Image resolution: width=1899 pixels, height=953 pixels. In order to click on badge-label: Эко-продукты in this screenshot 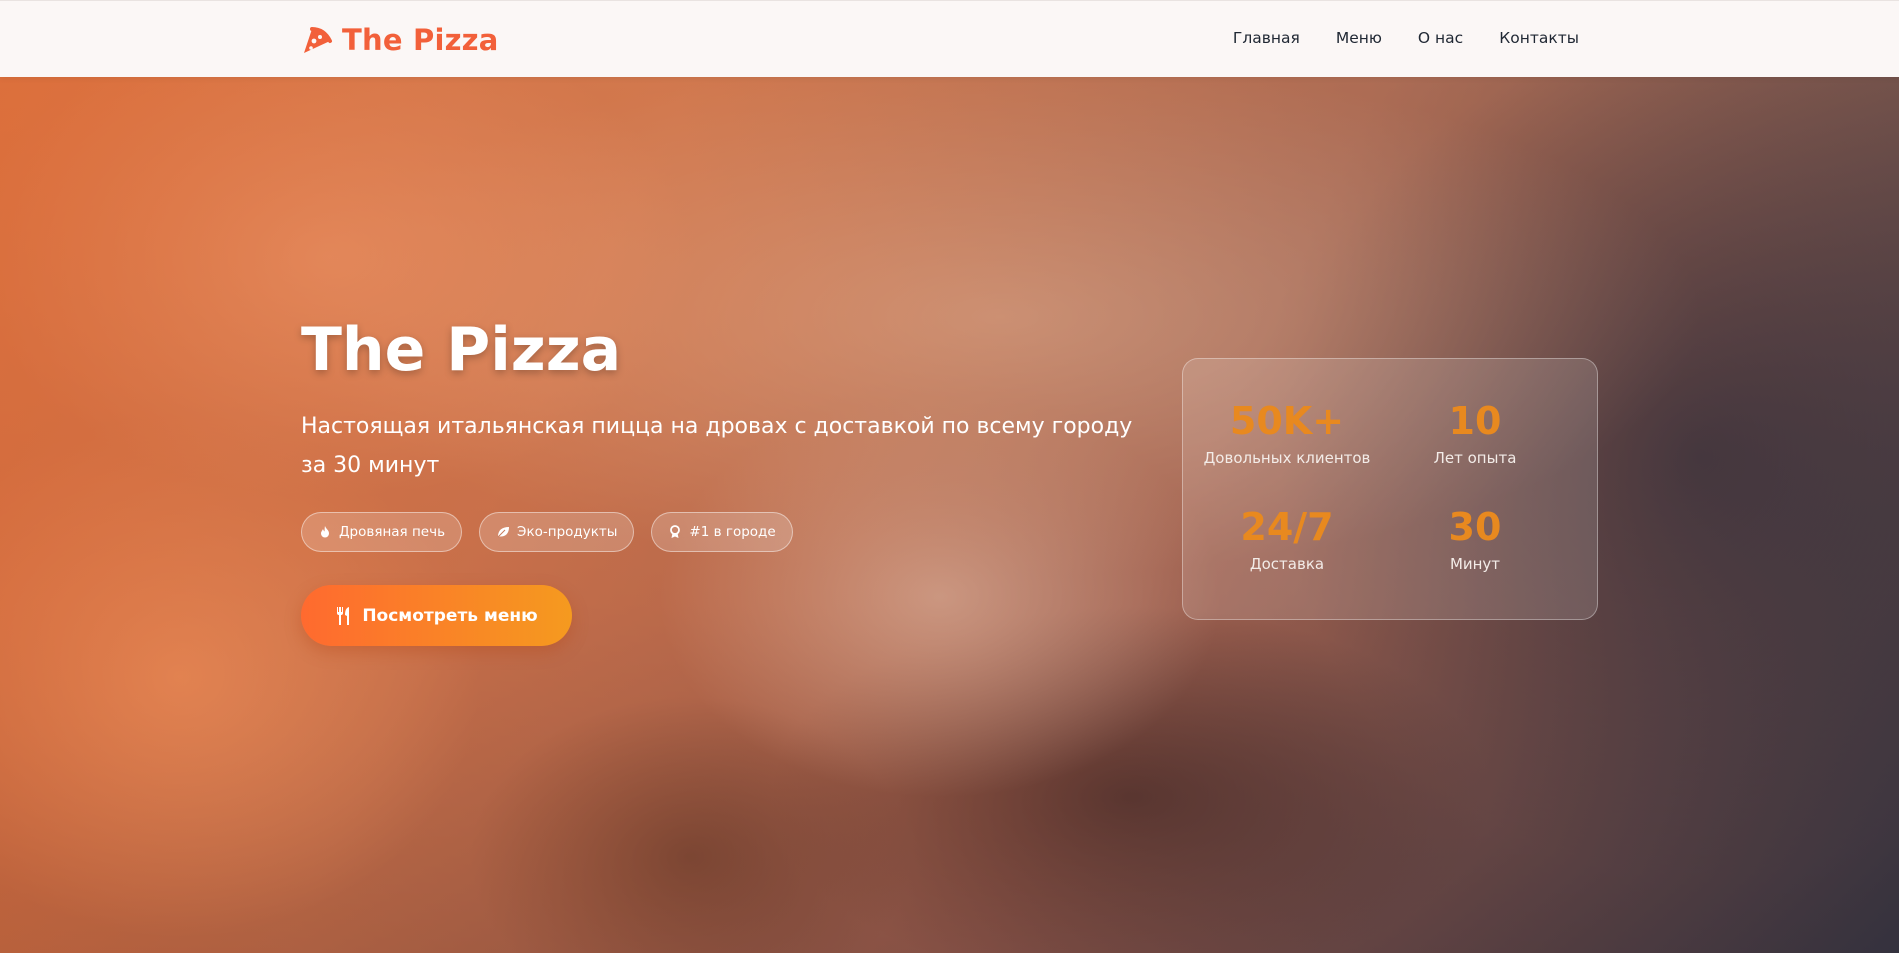, I will do `click(567, 532)`.